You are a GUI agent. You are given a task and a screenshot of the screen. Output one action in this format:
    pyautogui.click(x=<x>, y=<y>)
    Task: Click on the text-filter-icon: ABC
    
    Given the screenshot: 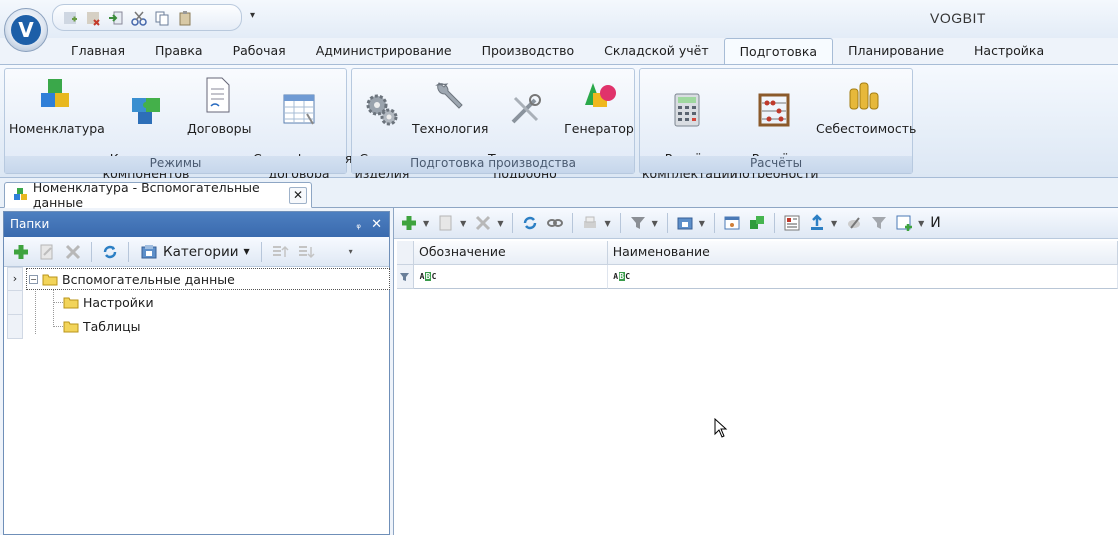 What is the action you would take?
    pyautogui.click(x=428, y=276)
    